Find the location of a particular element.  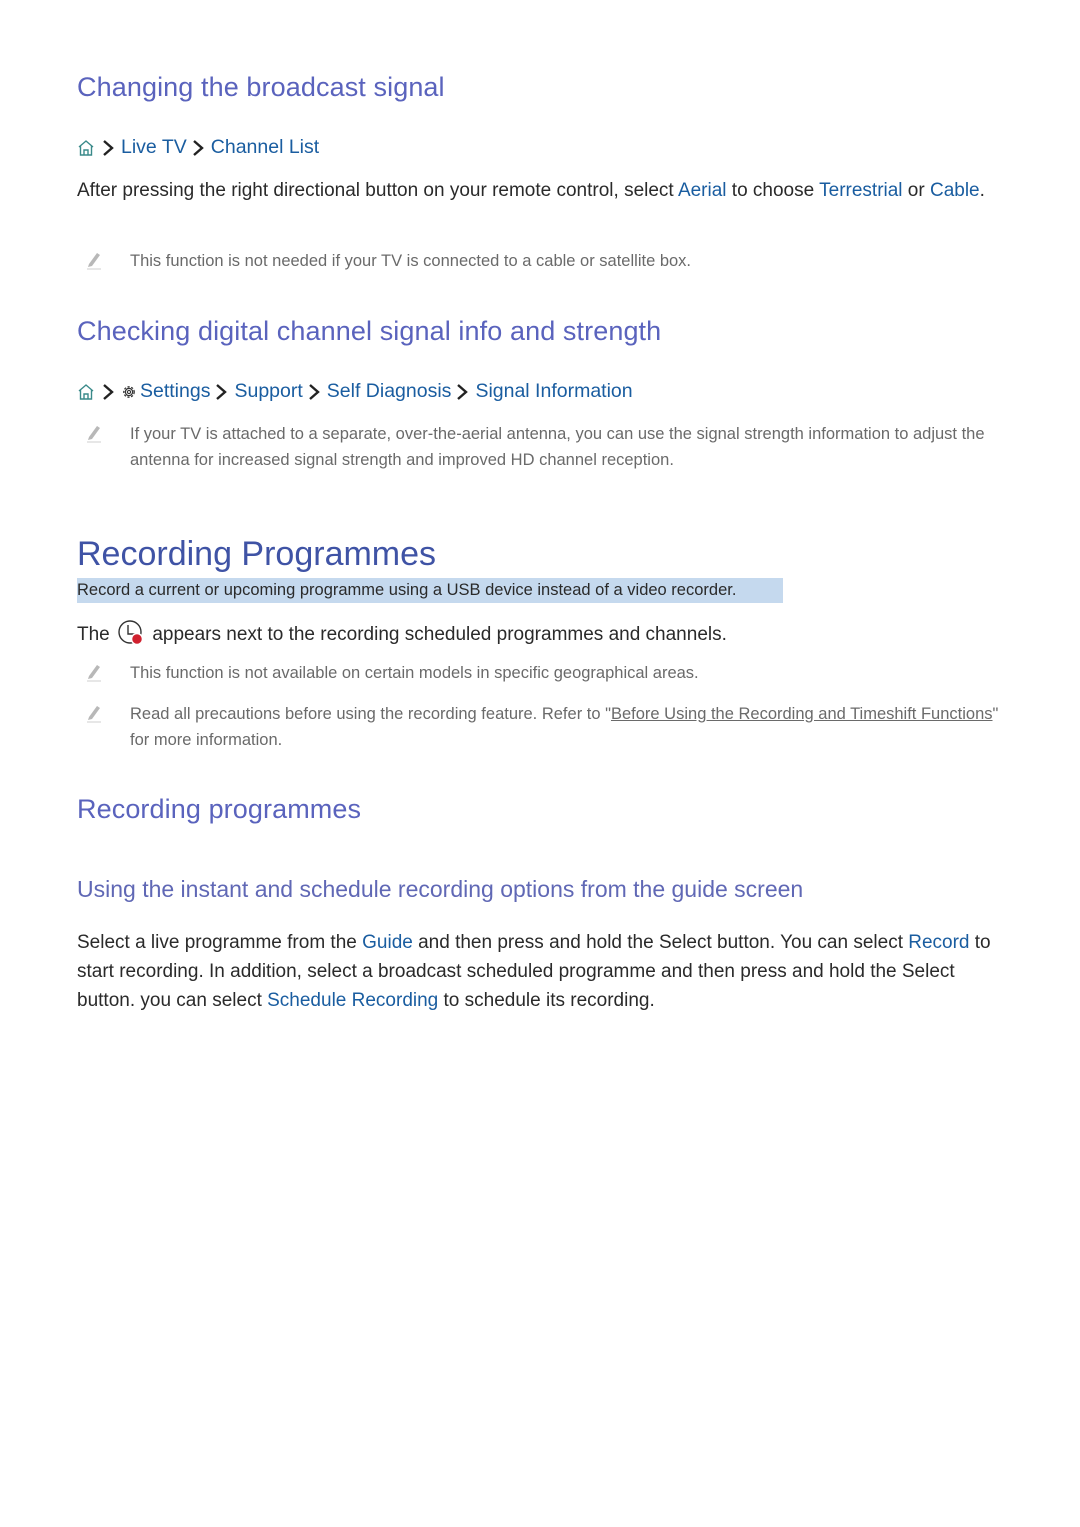

page-title: Recording Programmes is located at coordinates (257, 554).